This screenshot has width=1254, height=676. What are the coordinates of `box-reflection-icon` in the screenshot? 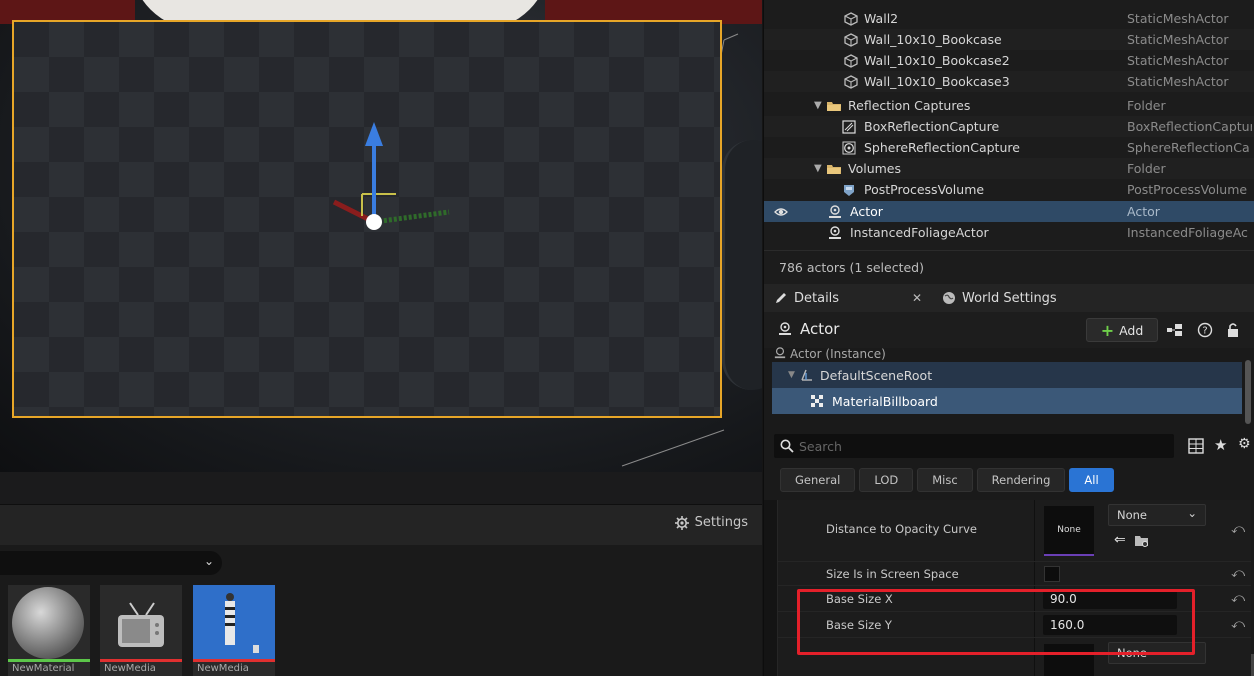 It's located at (849, 126).